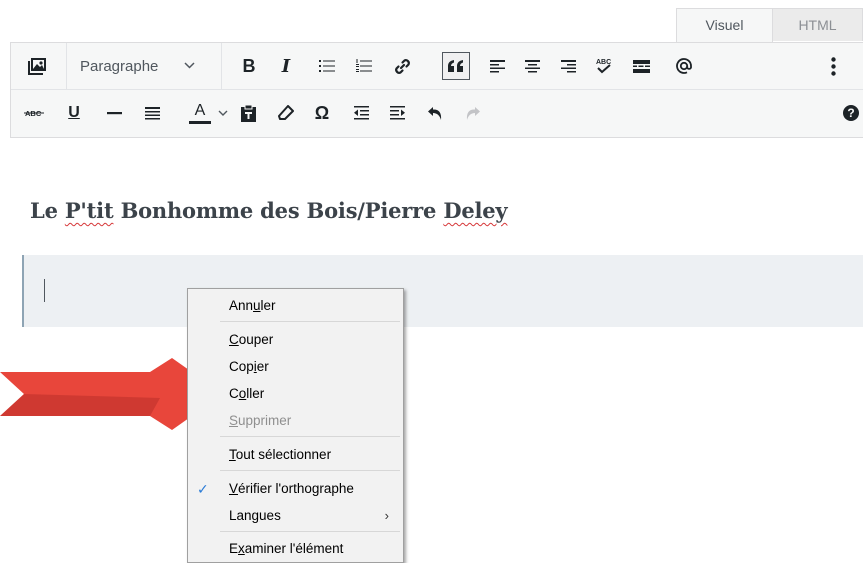  I want to click on indent-icon, so click(397, 113).